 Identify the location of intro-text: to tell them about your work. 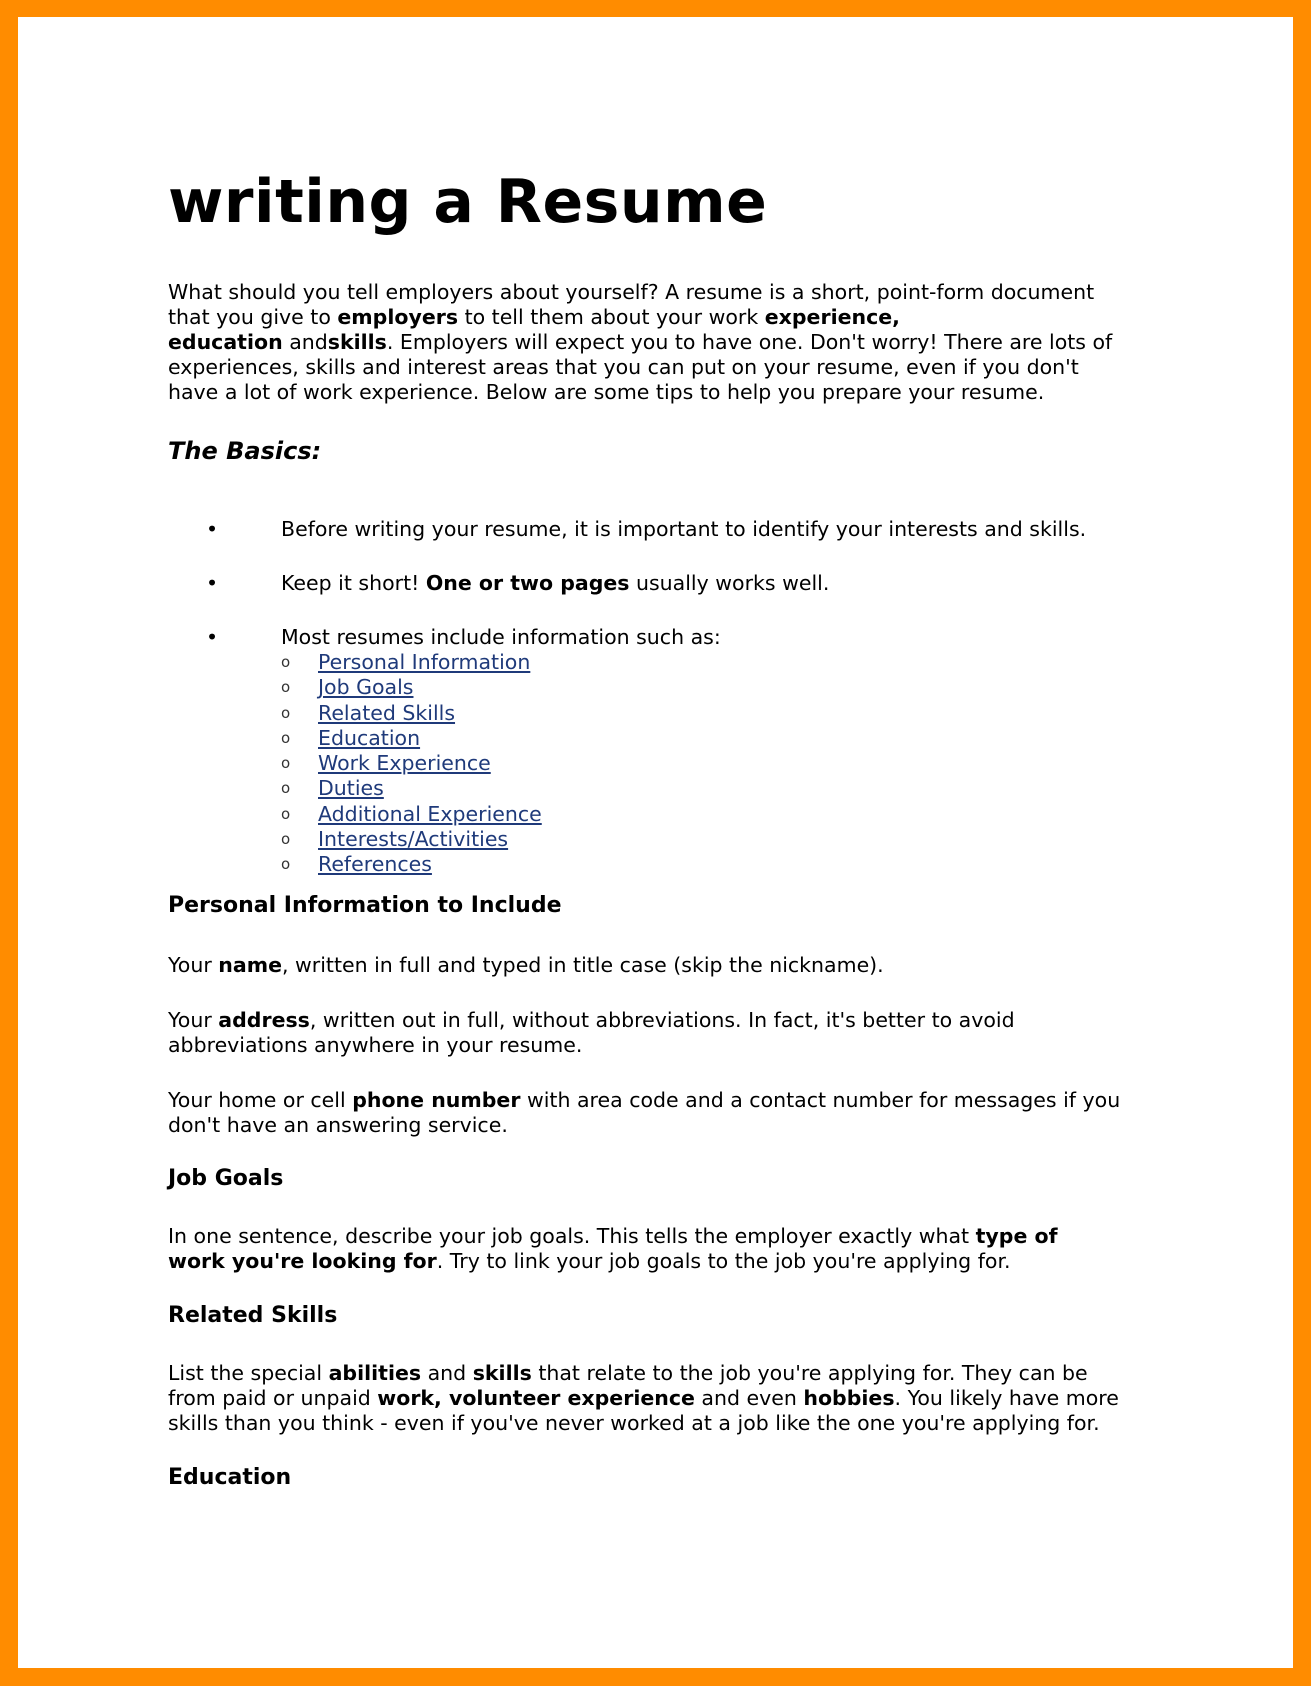
(611, 317).